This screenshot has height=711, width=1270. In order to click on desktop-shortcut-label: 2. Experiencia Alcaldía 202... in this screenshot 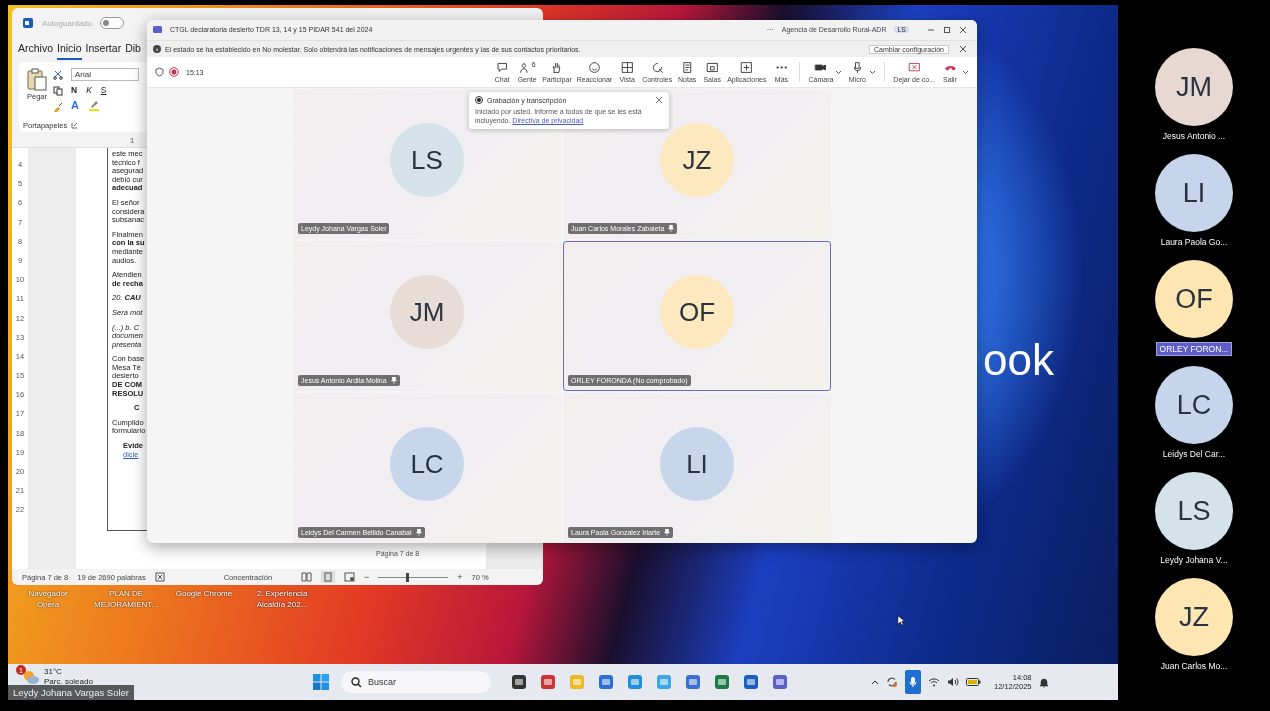, I will do `click(282, 599)`.